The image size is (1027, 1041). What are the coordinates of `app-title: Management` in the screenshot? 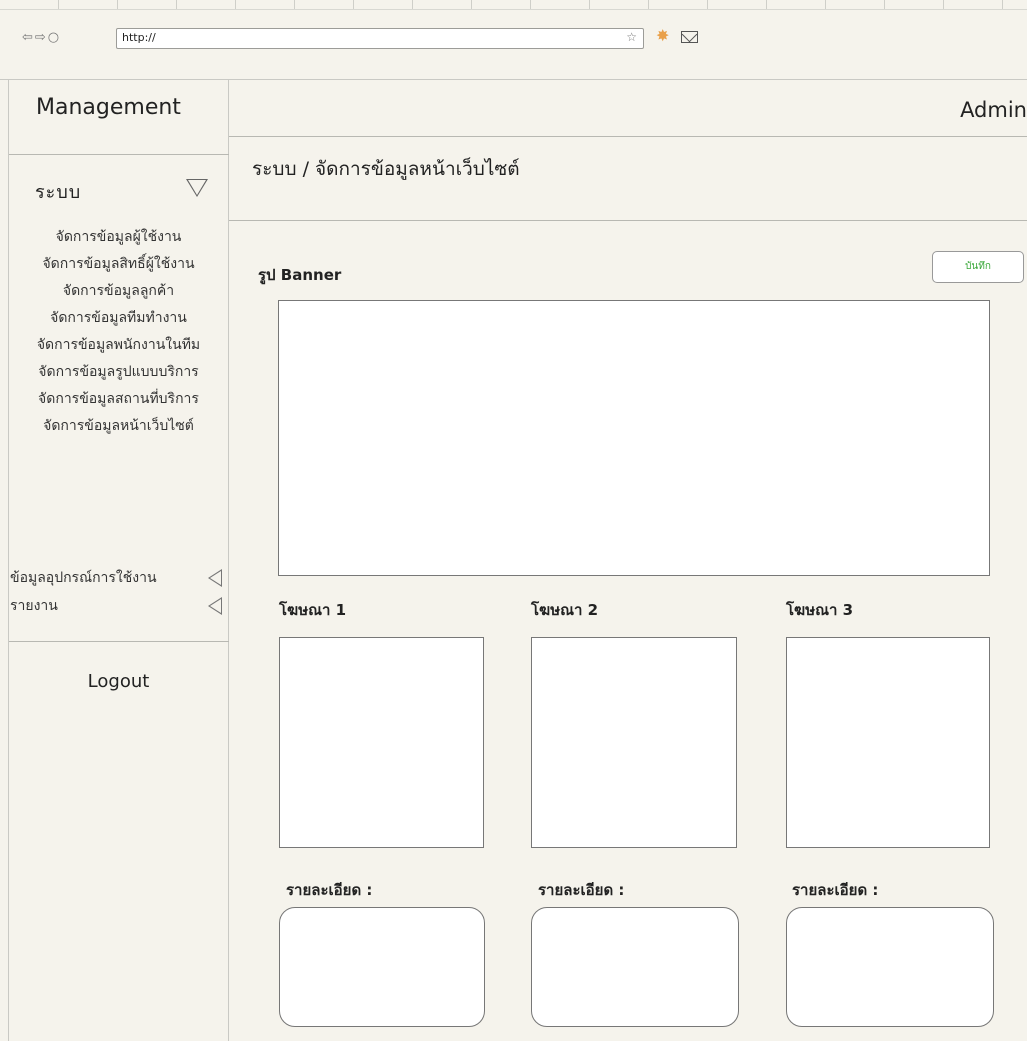 It's located at (108, 107).